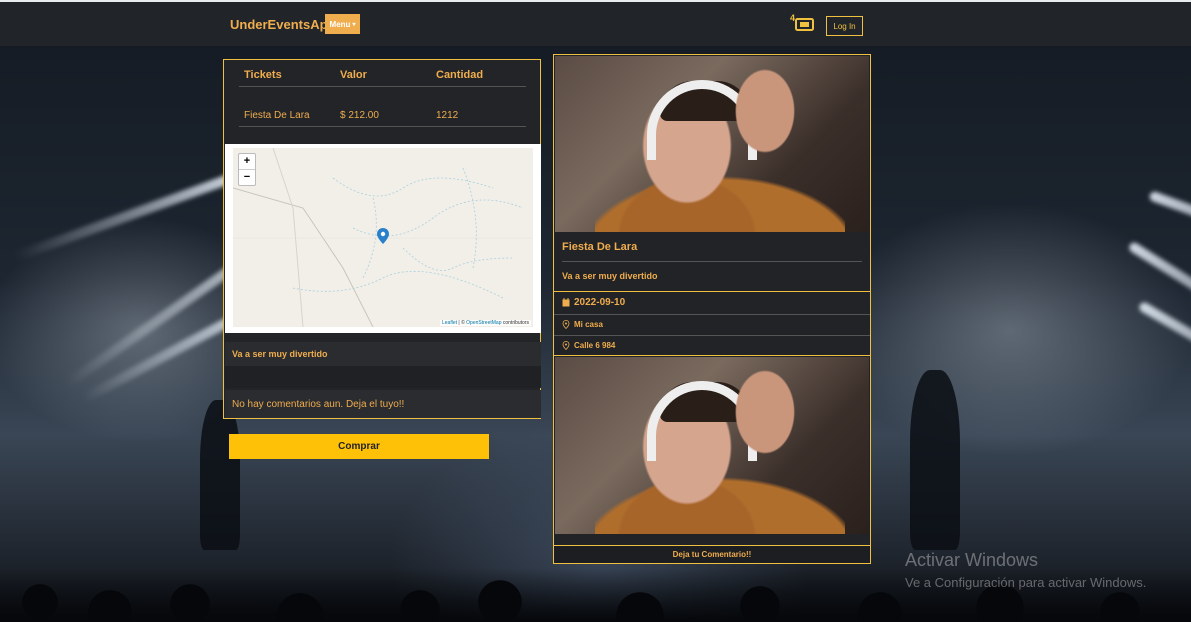 The height and width of the screenshot is (622, 1191). Describe the element at coordinates (610, 276) in the screenshot. I see `event-card-description: Va a ser muy divertido` at that location.